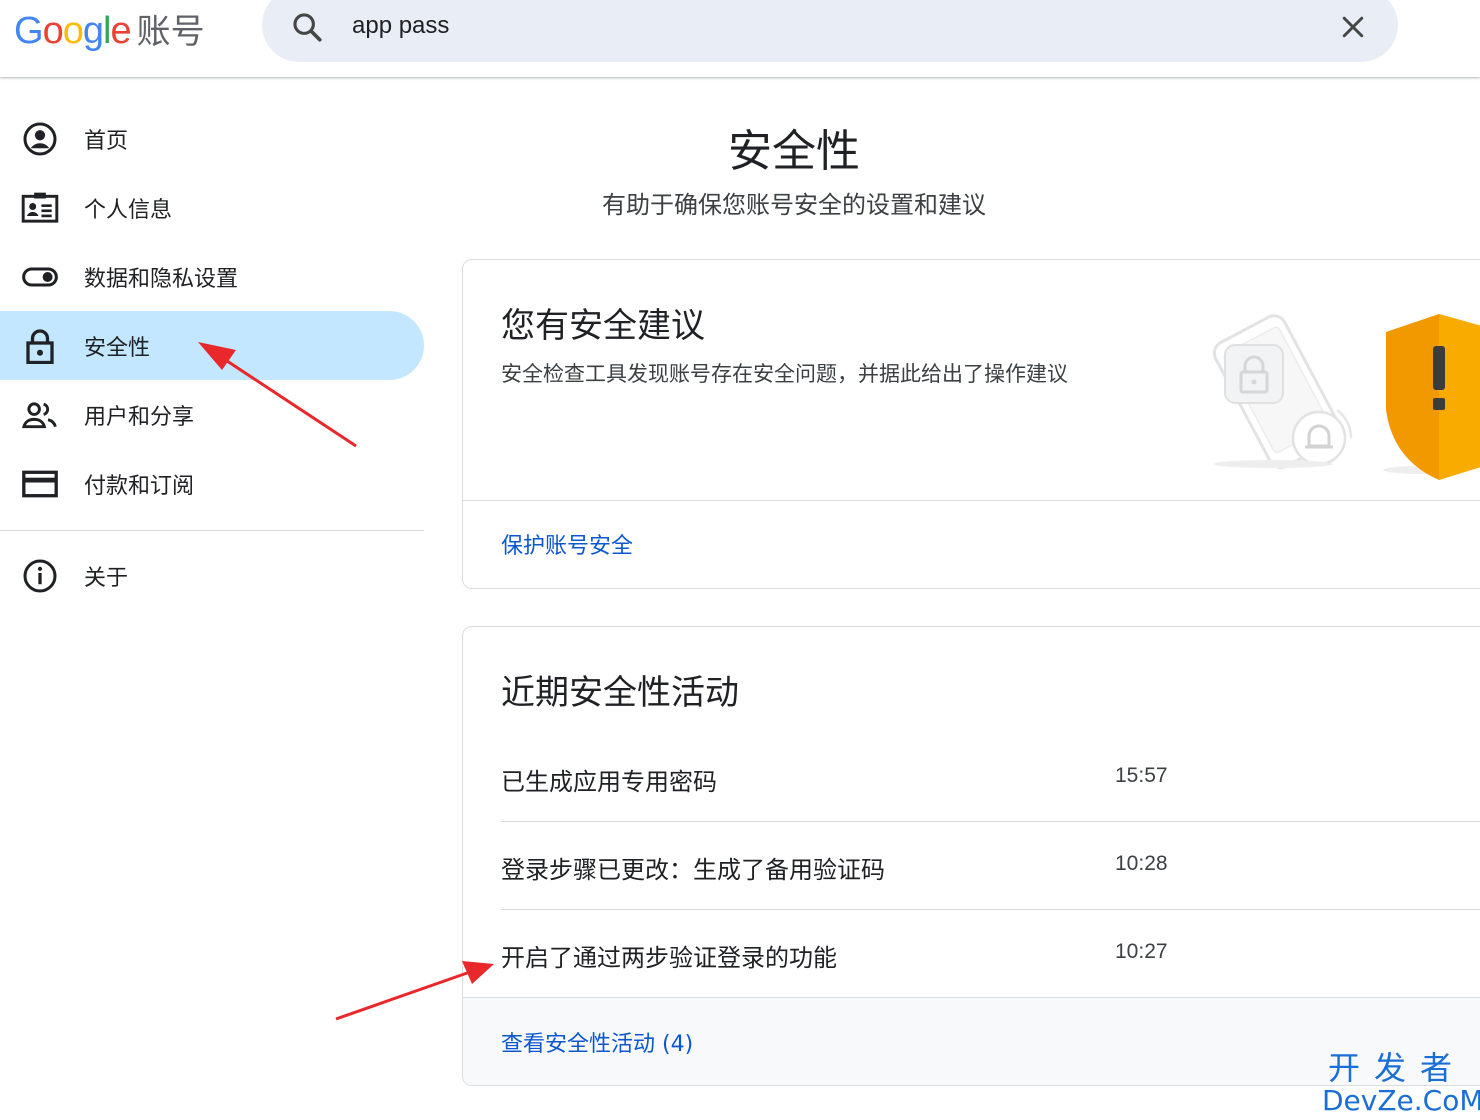  Describe the element at coordinates (307, 27) in the screenshot. I see `search-icon` at that location.